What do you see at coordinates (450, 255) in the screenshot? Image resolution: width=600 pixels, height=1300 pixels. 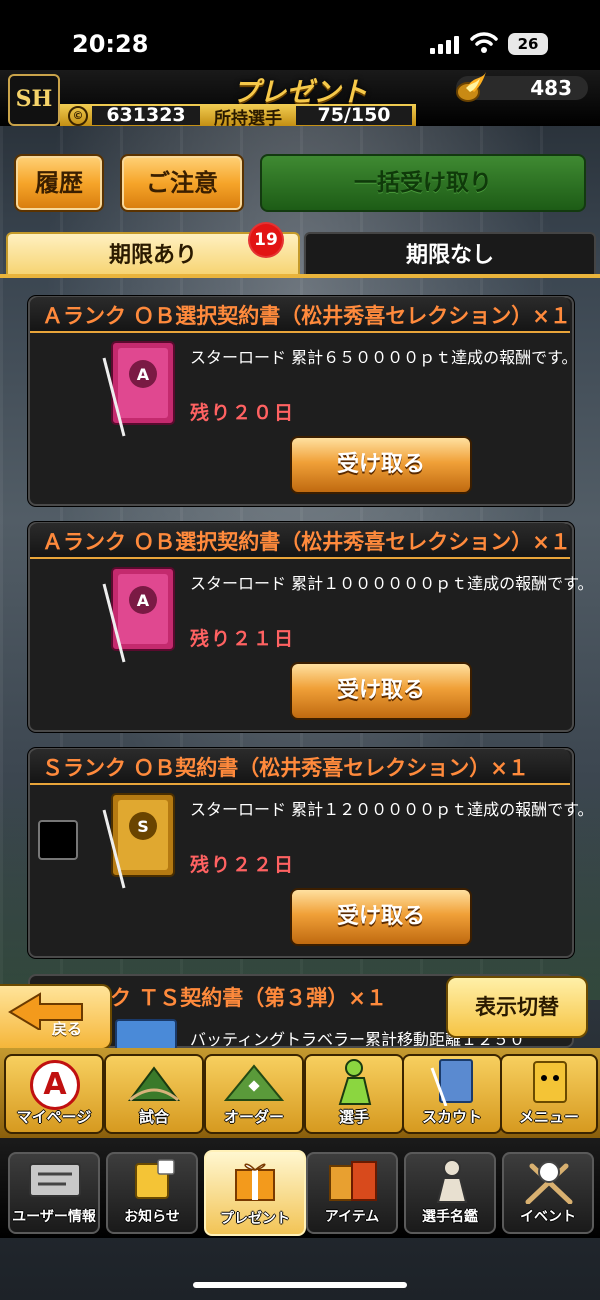 I see `tab-unlimited: 期限なし` at bounding box center [450, 255].